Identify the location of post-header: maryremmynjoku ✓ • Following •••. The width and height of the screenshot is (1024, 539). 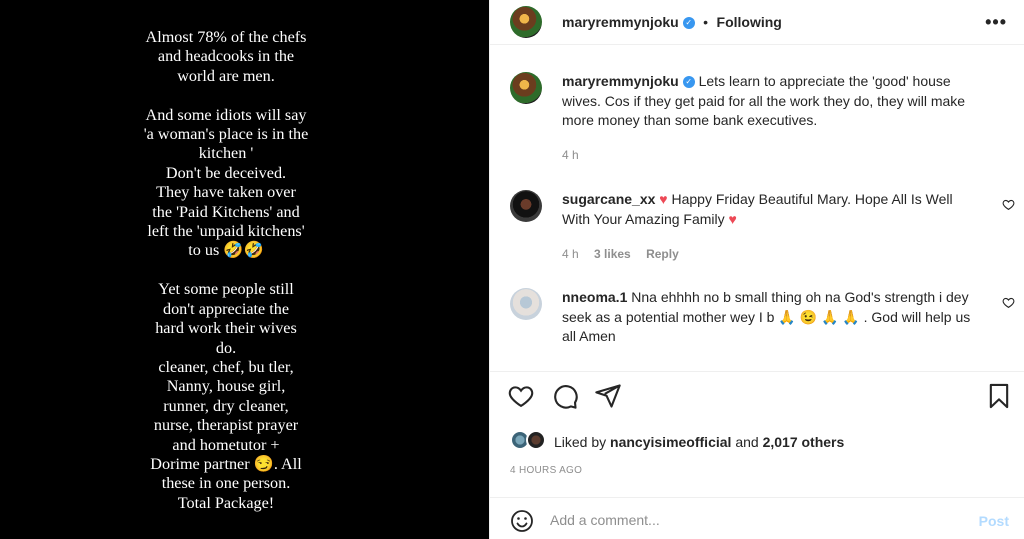
(757, 22).